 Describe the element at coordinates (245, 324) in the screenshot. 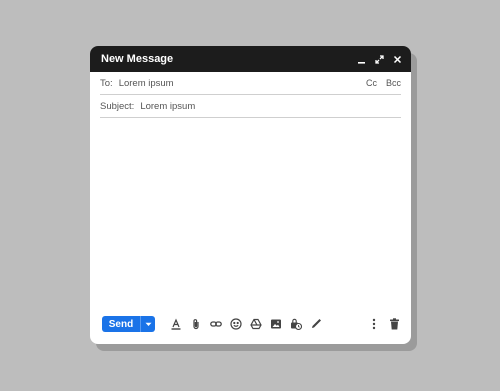

I see `formatting-tools` at that location.